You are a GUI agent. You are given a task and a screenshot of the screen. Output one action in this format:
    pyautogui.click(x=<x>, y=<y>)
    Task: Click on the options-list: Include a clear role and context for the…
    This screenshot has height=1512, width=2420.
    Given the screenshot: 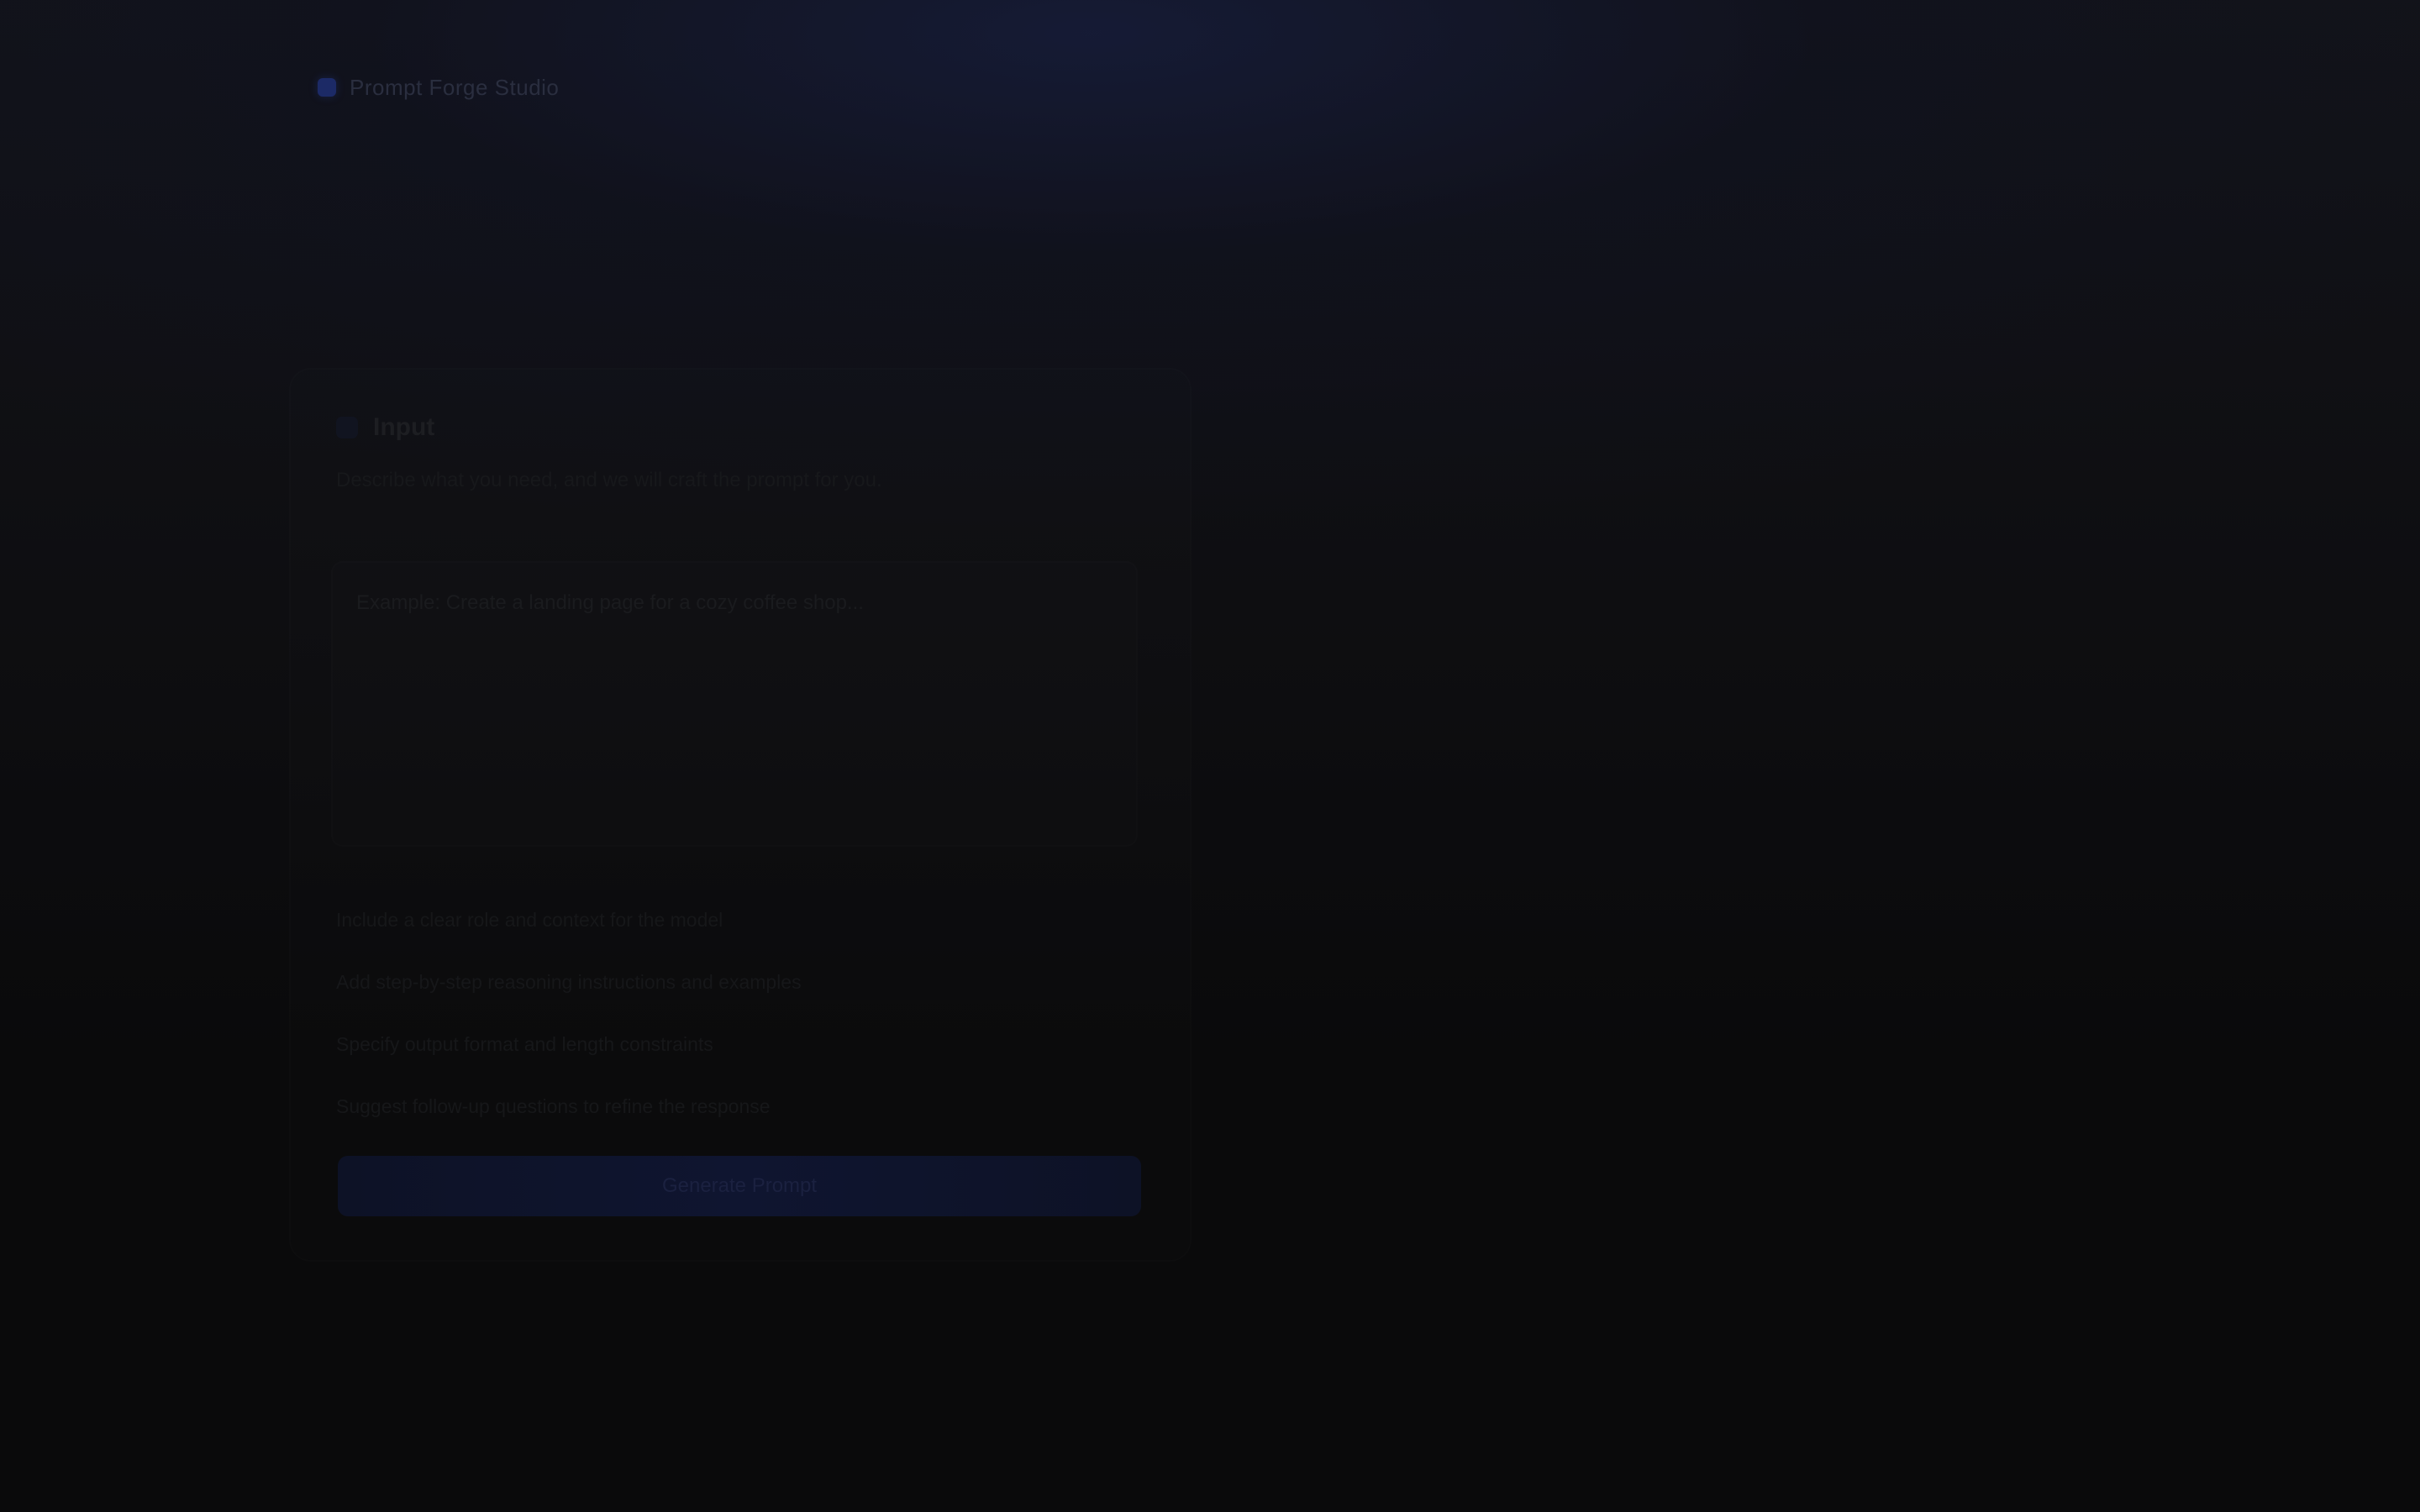 What is the action you would take?
    pyautogui.click(x=739, y=1024)
    